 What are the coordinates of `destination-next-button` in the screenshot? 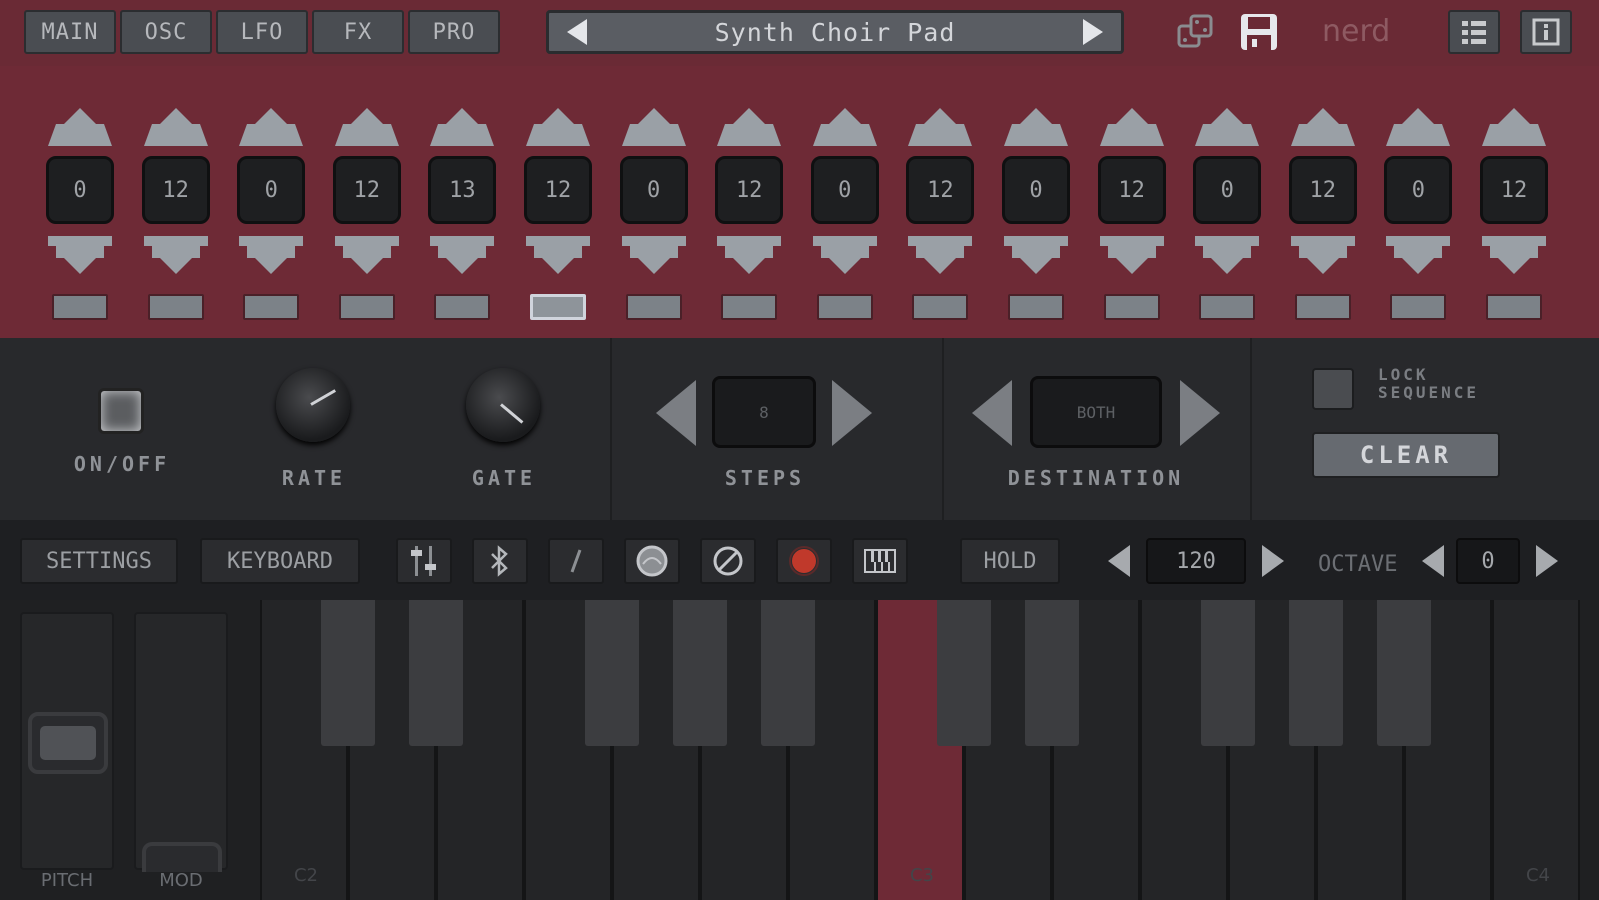 It's located at (1200, 413).